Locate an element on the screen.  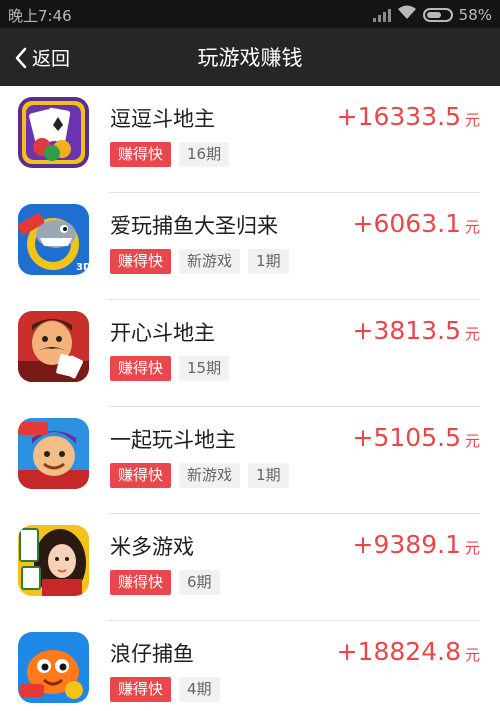
tag-group: 赚得快 16期 is located at coordinates (170, 154).